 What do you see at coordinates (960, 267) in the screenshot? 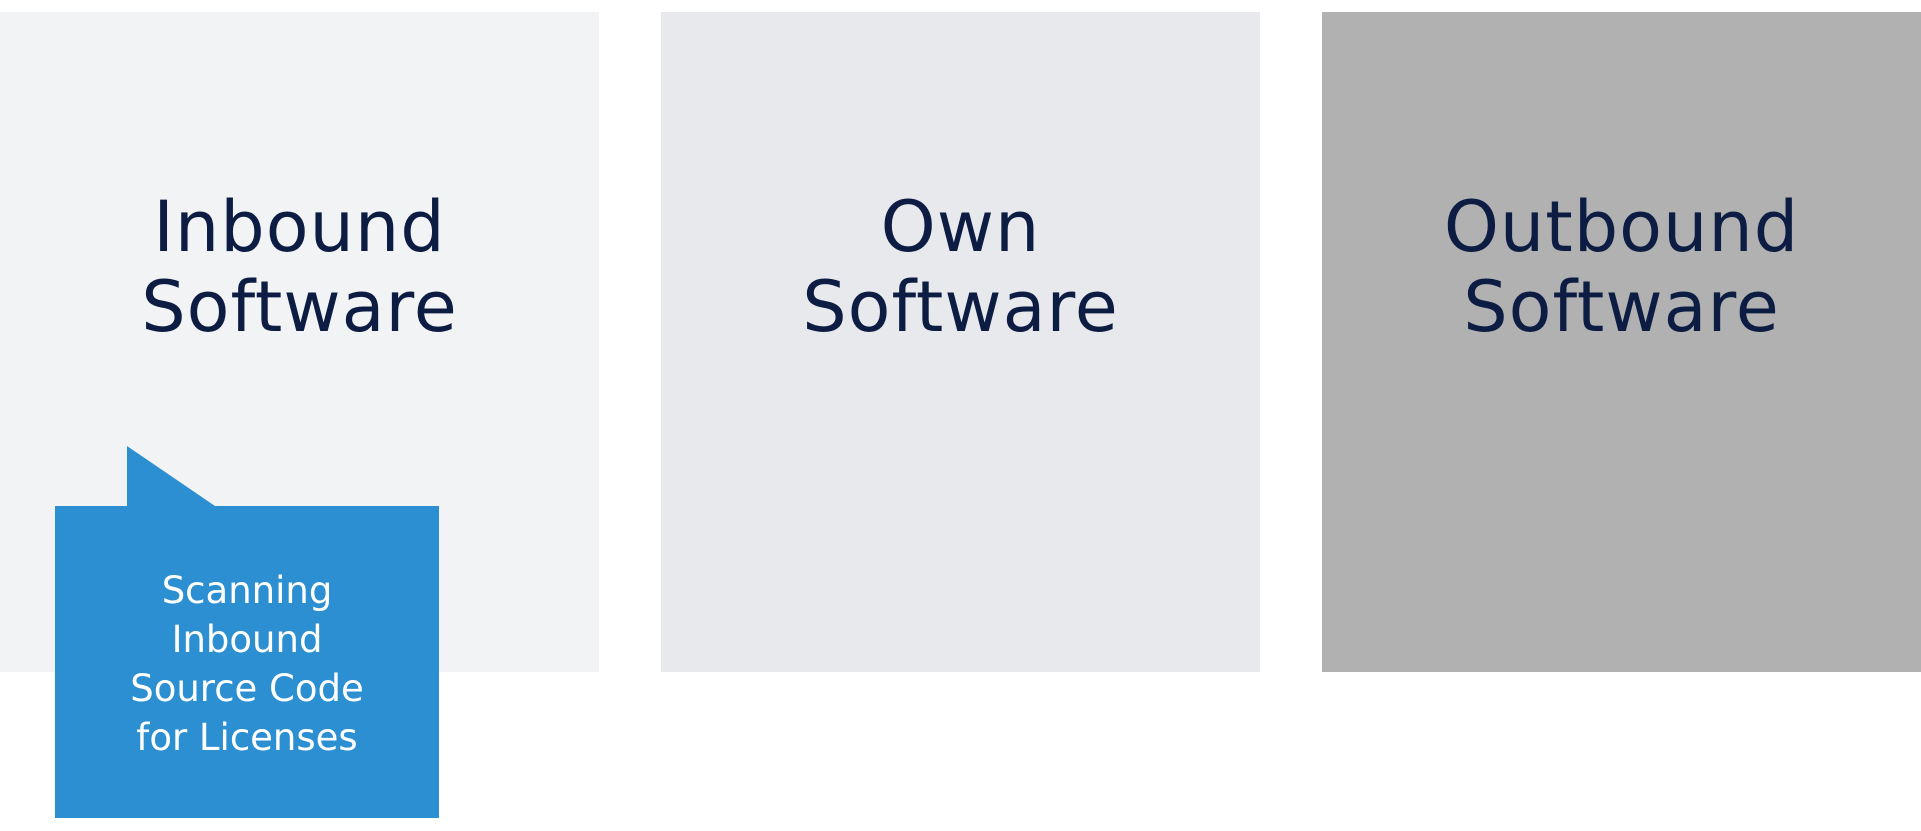
I see `own-software-title: Own Software` at bounding box center [960, 267].